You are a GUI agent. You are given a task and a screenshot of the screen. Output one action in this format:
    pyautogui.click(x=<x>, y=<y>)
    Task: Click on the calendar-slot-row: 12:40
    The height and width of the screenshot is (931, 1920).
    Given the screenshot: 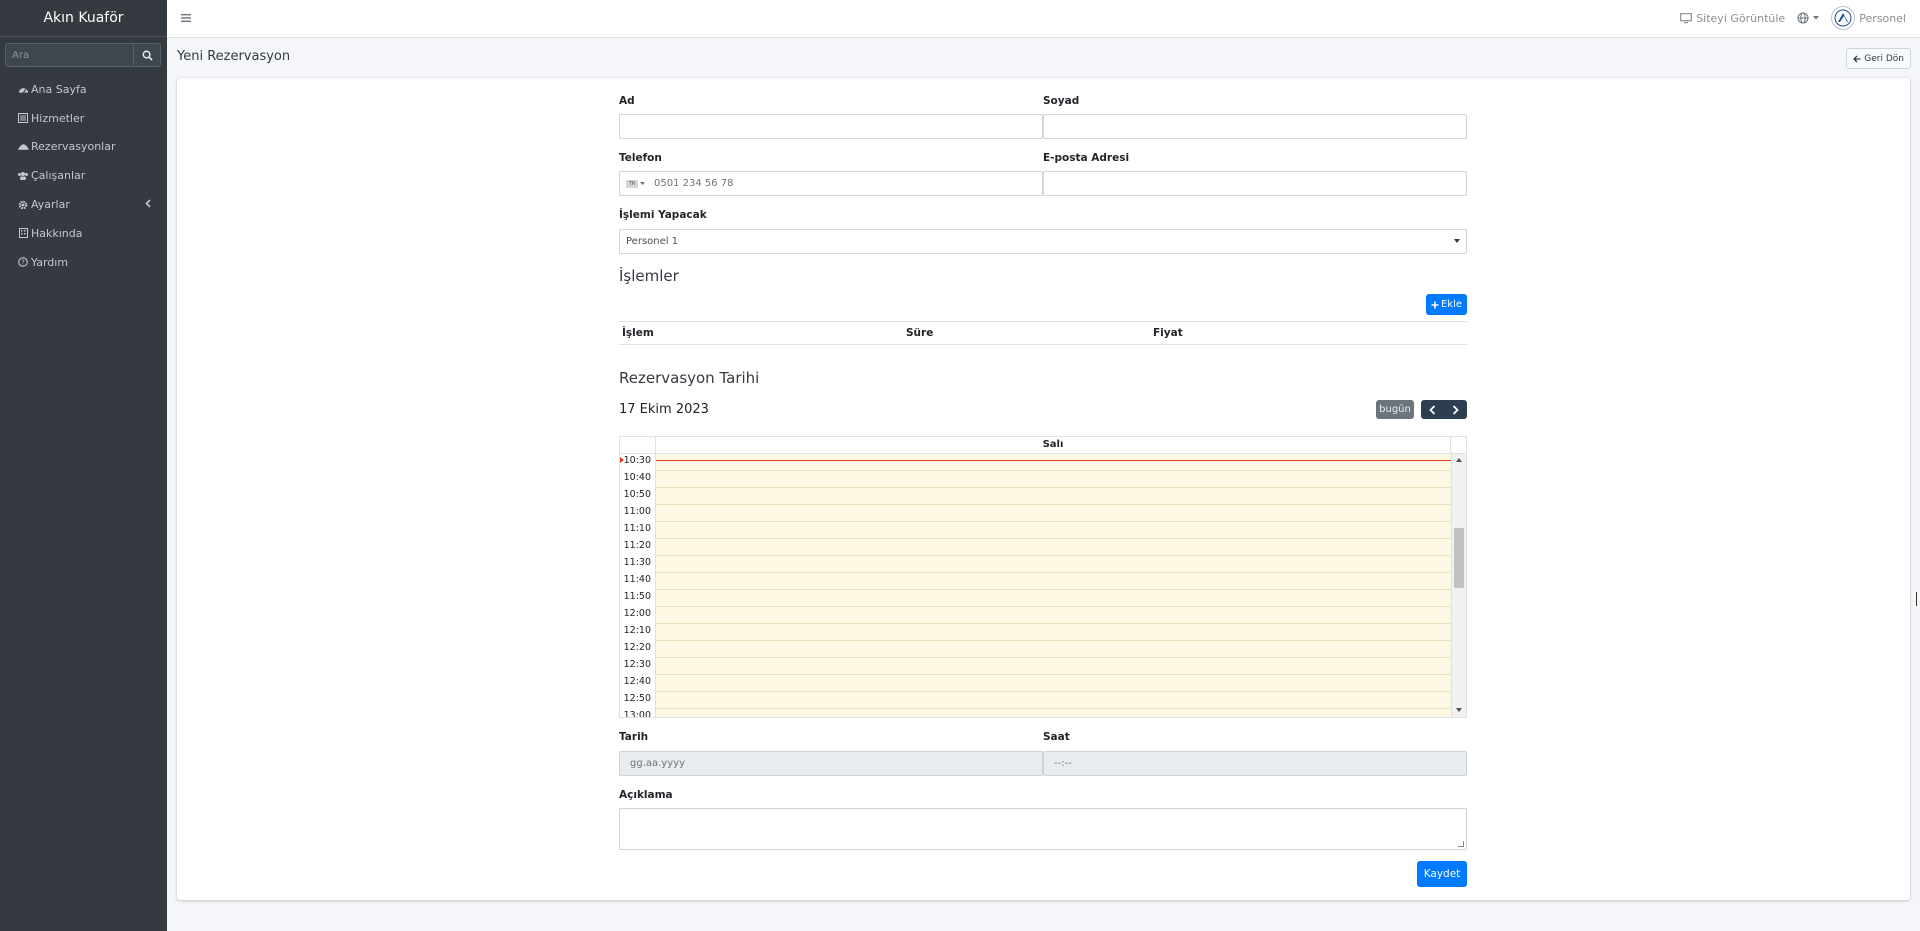 What is the action you would take?
    pyautogui.click(x=1035, y=683)
    